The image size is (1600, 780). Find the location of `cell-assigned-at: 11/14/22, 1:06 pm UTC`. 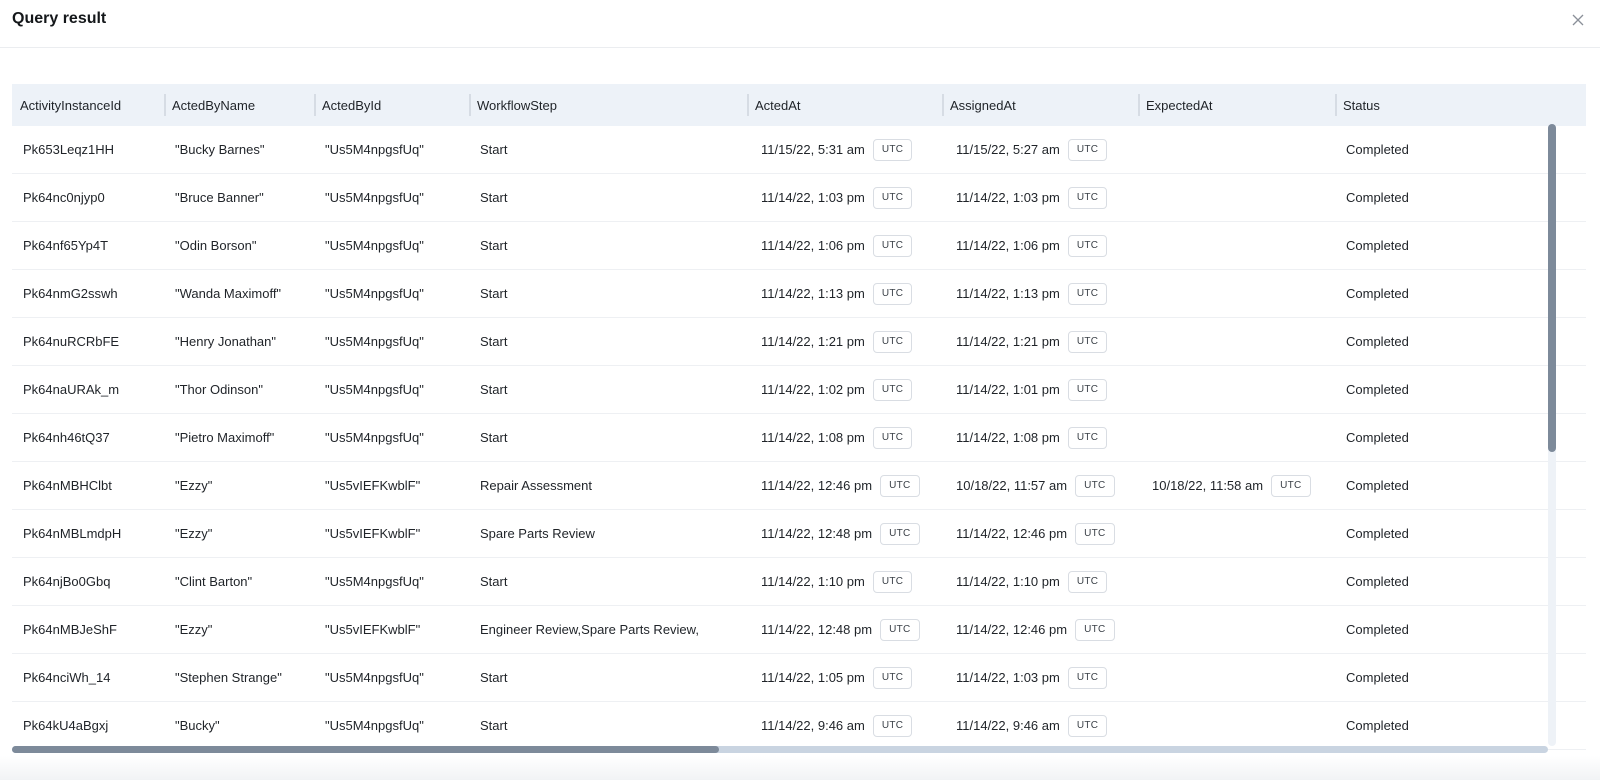

cell-assigned-at: 11/14/22, 1:06 pm UTC is located at coordinates (1040, 245).